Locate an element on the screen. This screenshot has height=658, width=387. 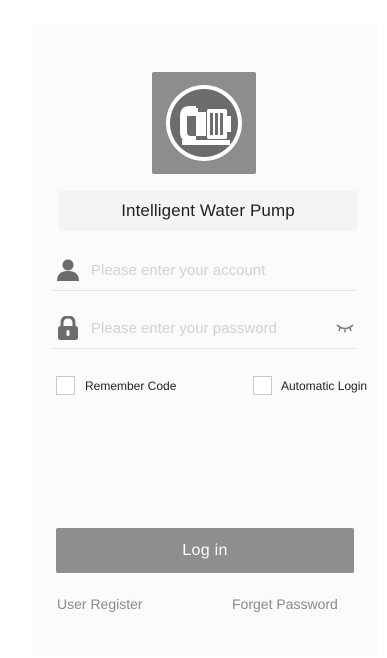
title-bar: Intelligent Water Pump is located at coordinates (208, 211).